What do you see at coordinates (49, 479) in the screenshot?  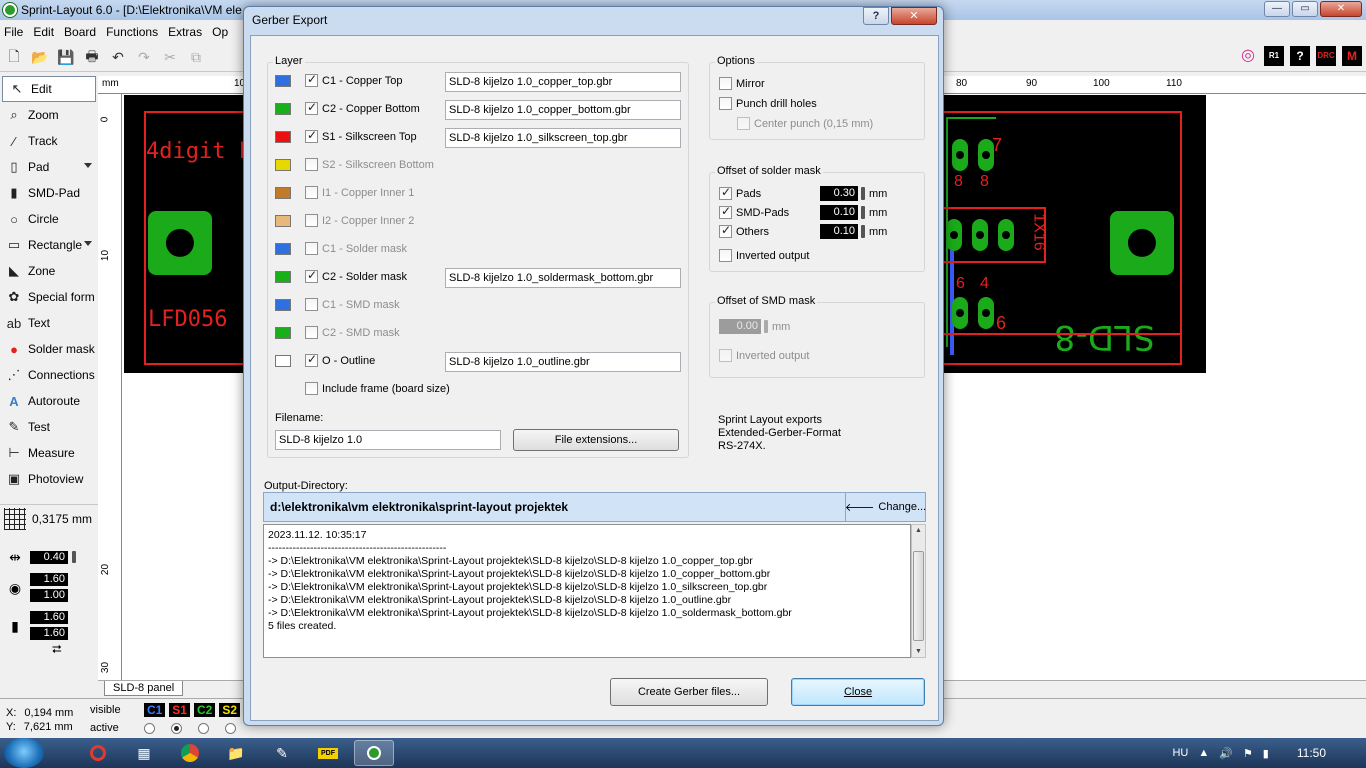 I see `tool-photoview: ▣ Photoview` at bounding box center [49, 479].